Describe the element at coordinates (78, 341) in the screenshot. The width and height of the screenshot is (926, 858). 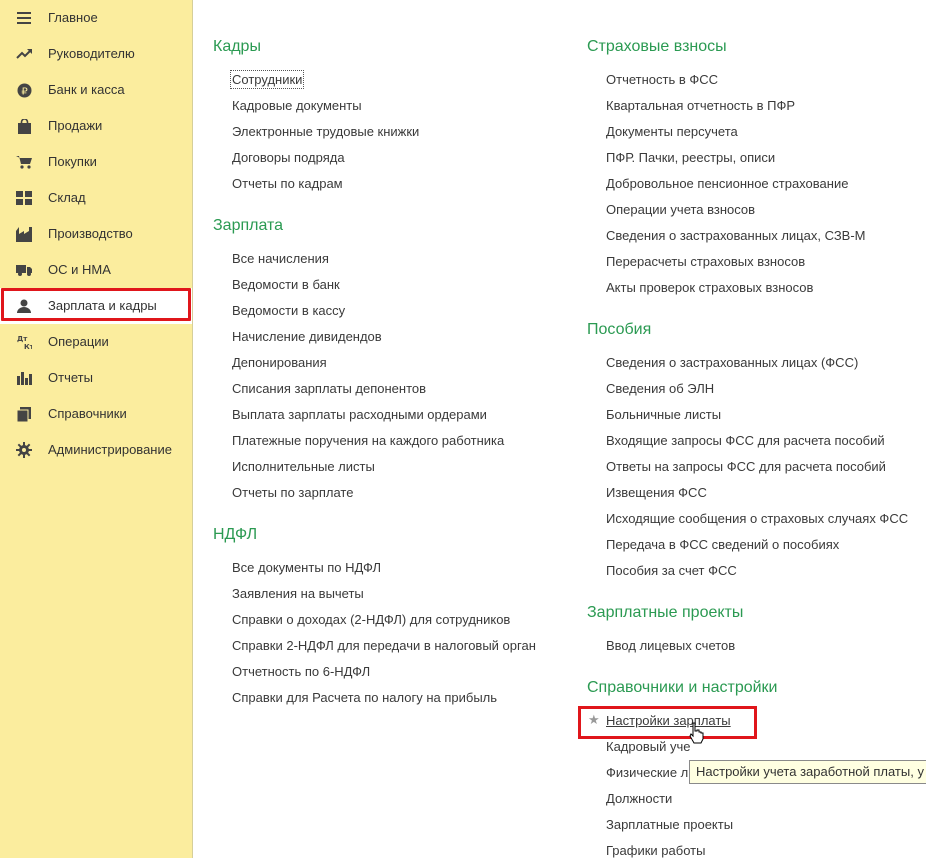
I see `sidebar-item-label: Операции` at that location.